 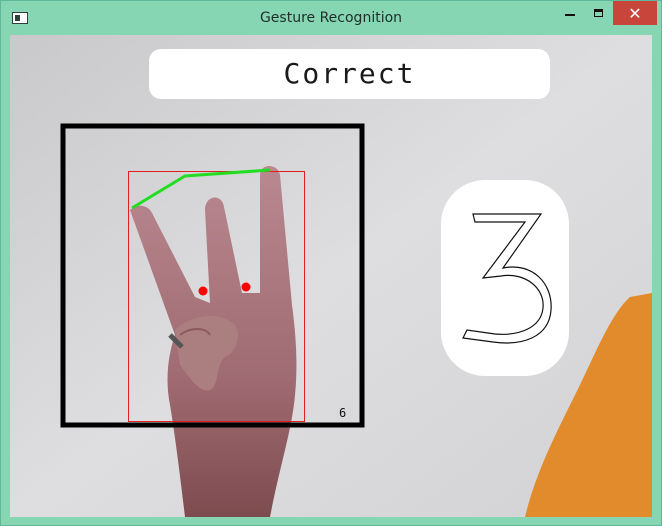 I want to click on predicted-digit-glyph, so click(x=507, y=278).